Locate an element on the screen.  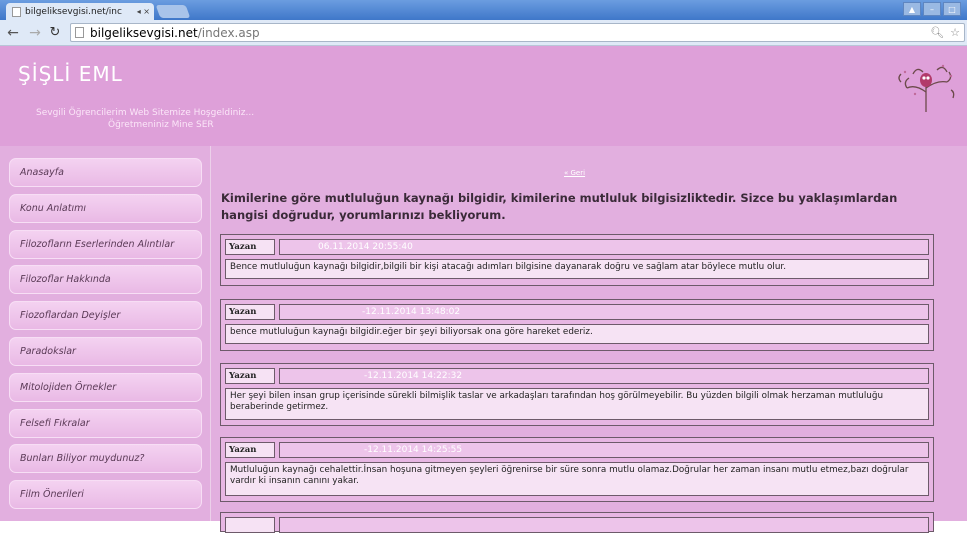
sidebar-item-deyisler: Fiozoflardan Deyişler is located at coordinates (105, 316).